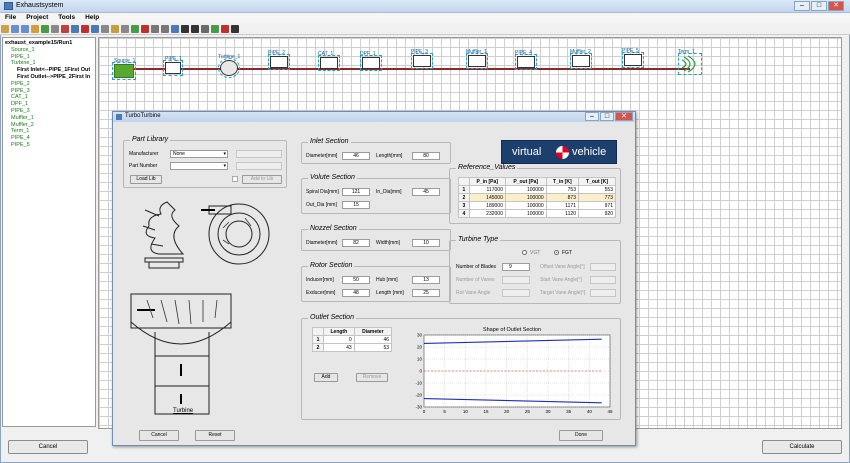  I want to click on add-node-icon, so click(215, 29).